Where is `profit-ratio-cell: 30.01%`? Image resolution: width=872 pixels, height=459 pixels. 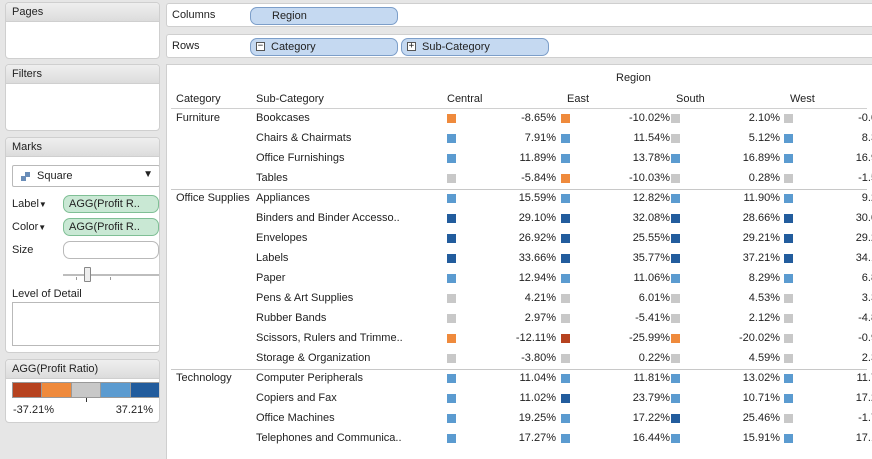 profit-ratio-cell: 30.01% is located at coordinates (825, 219).